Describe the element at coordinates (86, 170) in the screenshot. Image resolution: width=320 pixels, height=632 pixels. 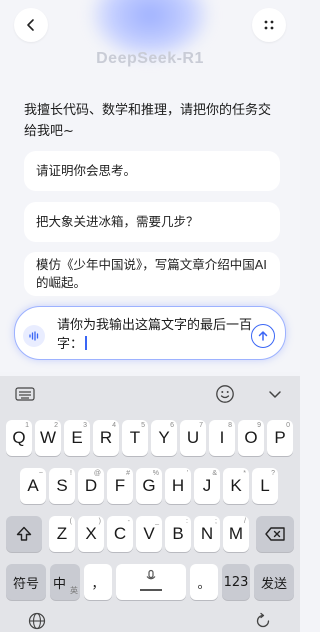
I see `suggestion-label: 请证明你会思考。` at that location.